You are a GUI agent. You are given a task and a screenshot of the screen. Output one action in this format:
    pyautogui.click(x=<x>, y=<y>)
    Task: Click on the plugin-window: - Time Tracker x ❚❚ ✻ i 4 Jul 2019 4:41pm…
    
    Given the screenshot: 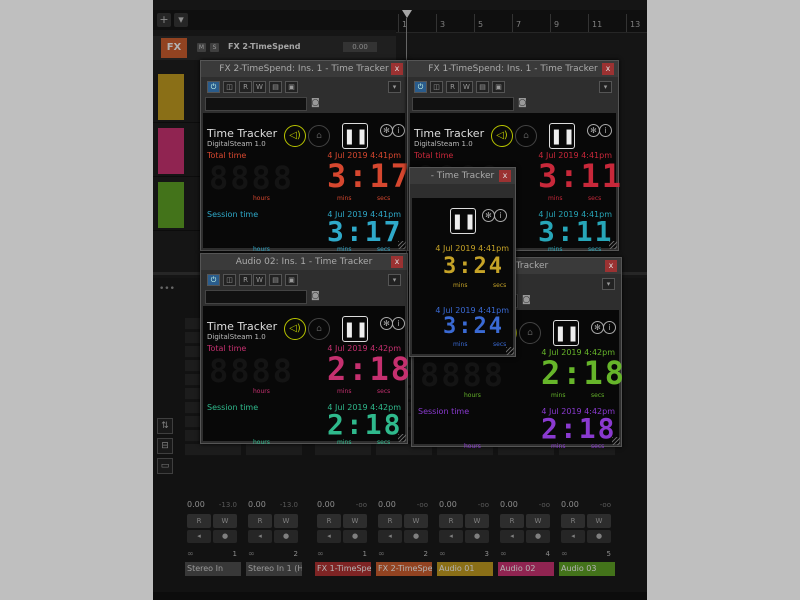 What is the action you would take?
    pyautogui.click(x=462, y=262)
    